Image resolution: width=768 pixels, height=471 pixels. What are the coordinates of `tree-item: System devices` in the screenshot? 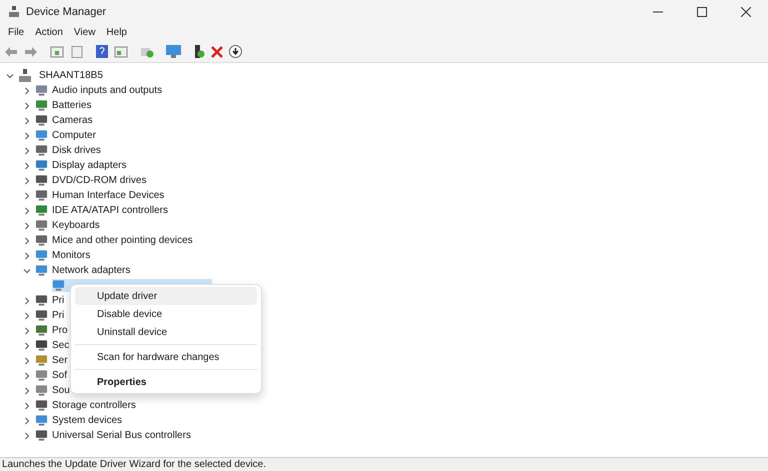 It's located at (87, 420).